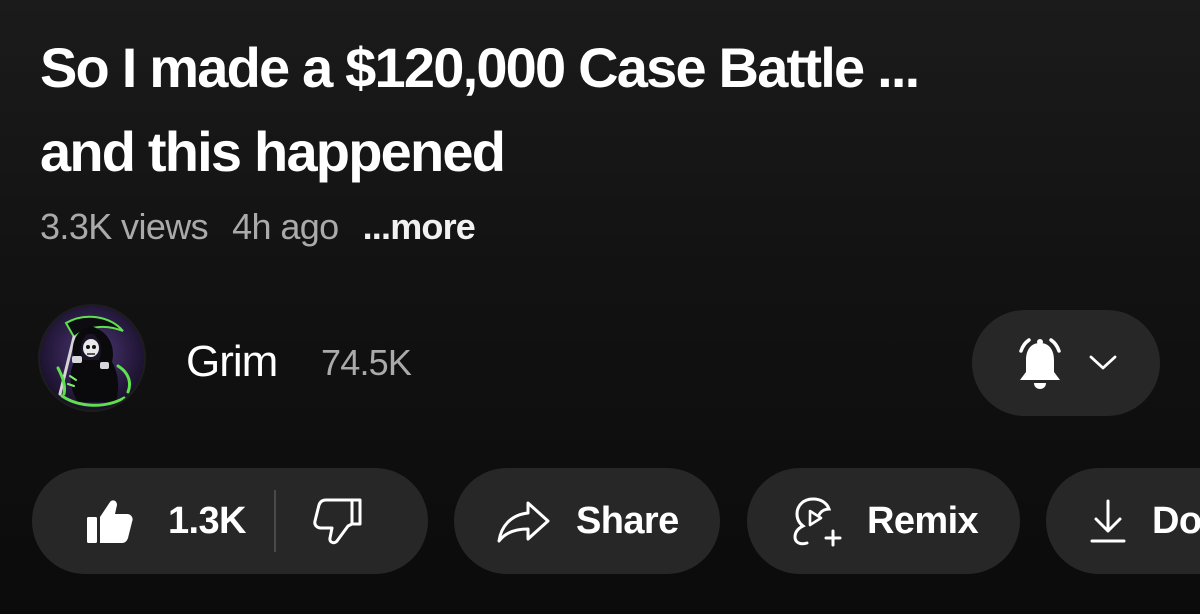 The width and height of the screenshot is (1200, 614). What do you see at coordinates (366, 362) in the screenshot?
I see `subscriber-count: 74.5K` at bounding box center [366, 362].